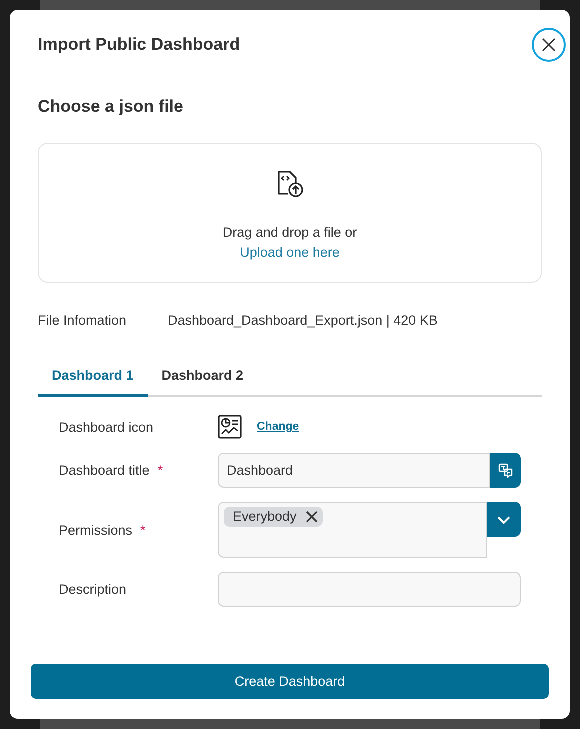 The width and height of the screenshot is (580, 729). What do you see at coordinates (290, 243) in the screenshot?
I see `upload-instructions: Drag and drop a file or Upload one here` at bounding box center [290, 243].